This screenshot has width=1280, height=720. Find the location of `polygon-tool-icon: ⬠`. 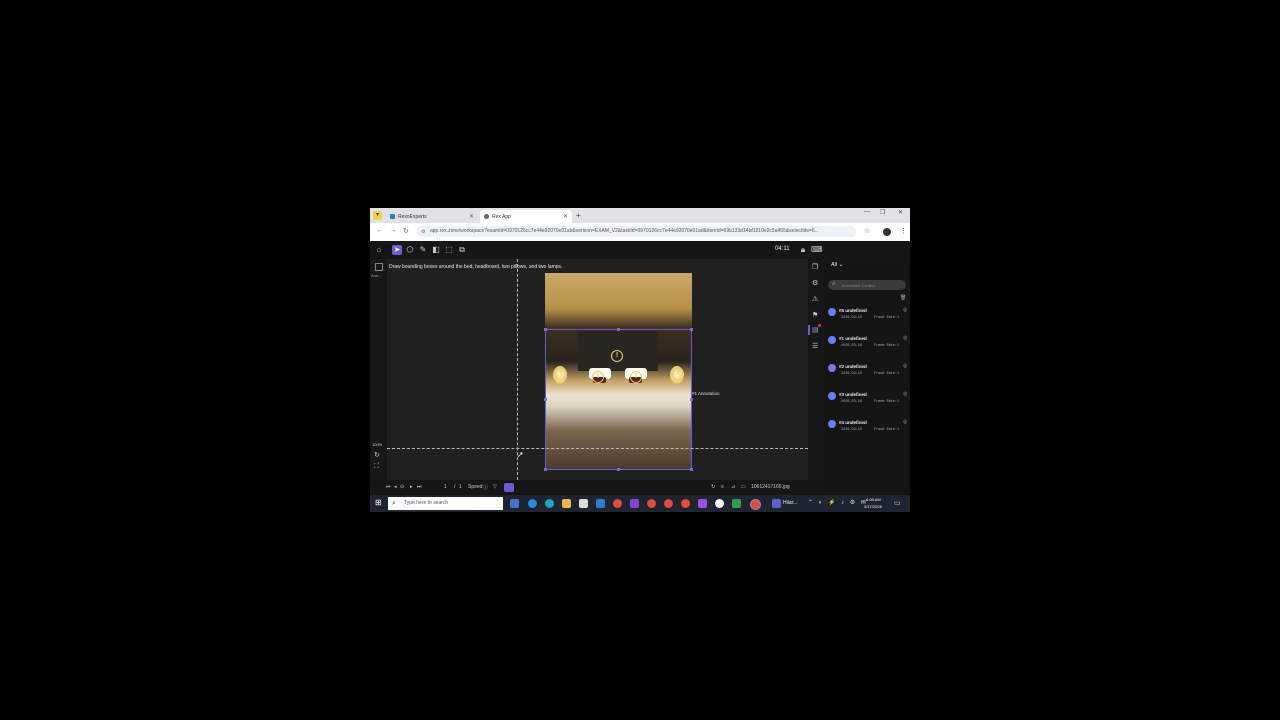

polygon-tool-icon: ⬠ is located at coordinates (410, 250).